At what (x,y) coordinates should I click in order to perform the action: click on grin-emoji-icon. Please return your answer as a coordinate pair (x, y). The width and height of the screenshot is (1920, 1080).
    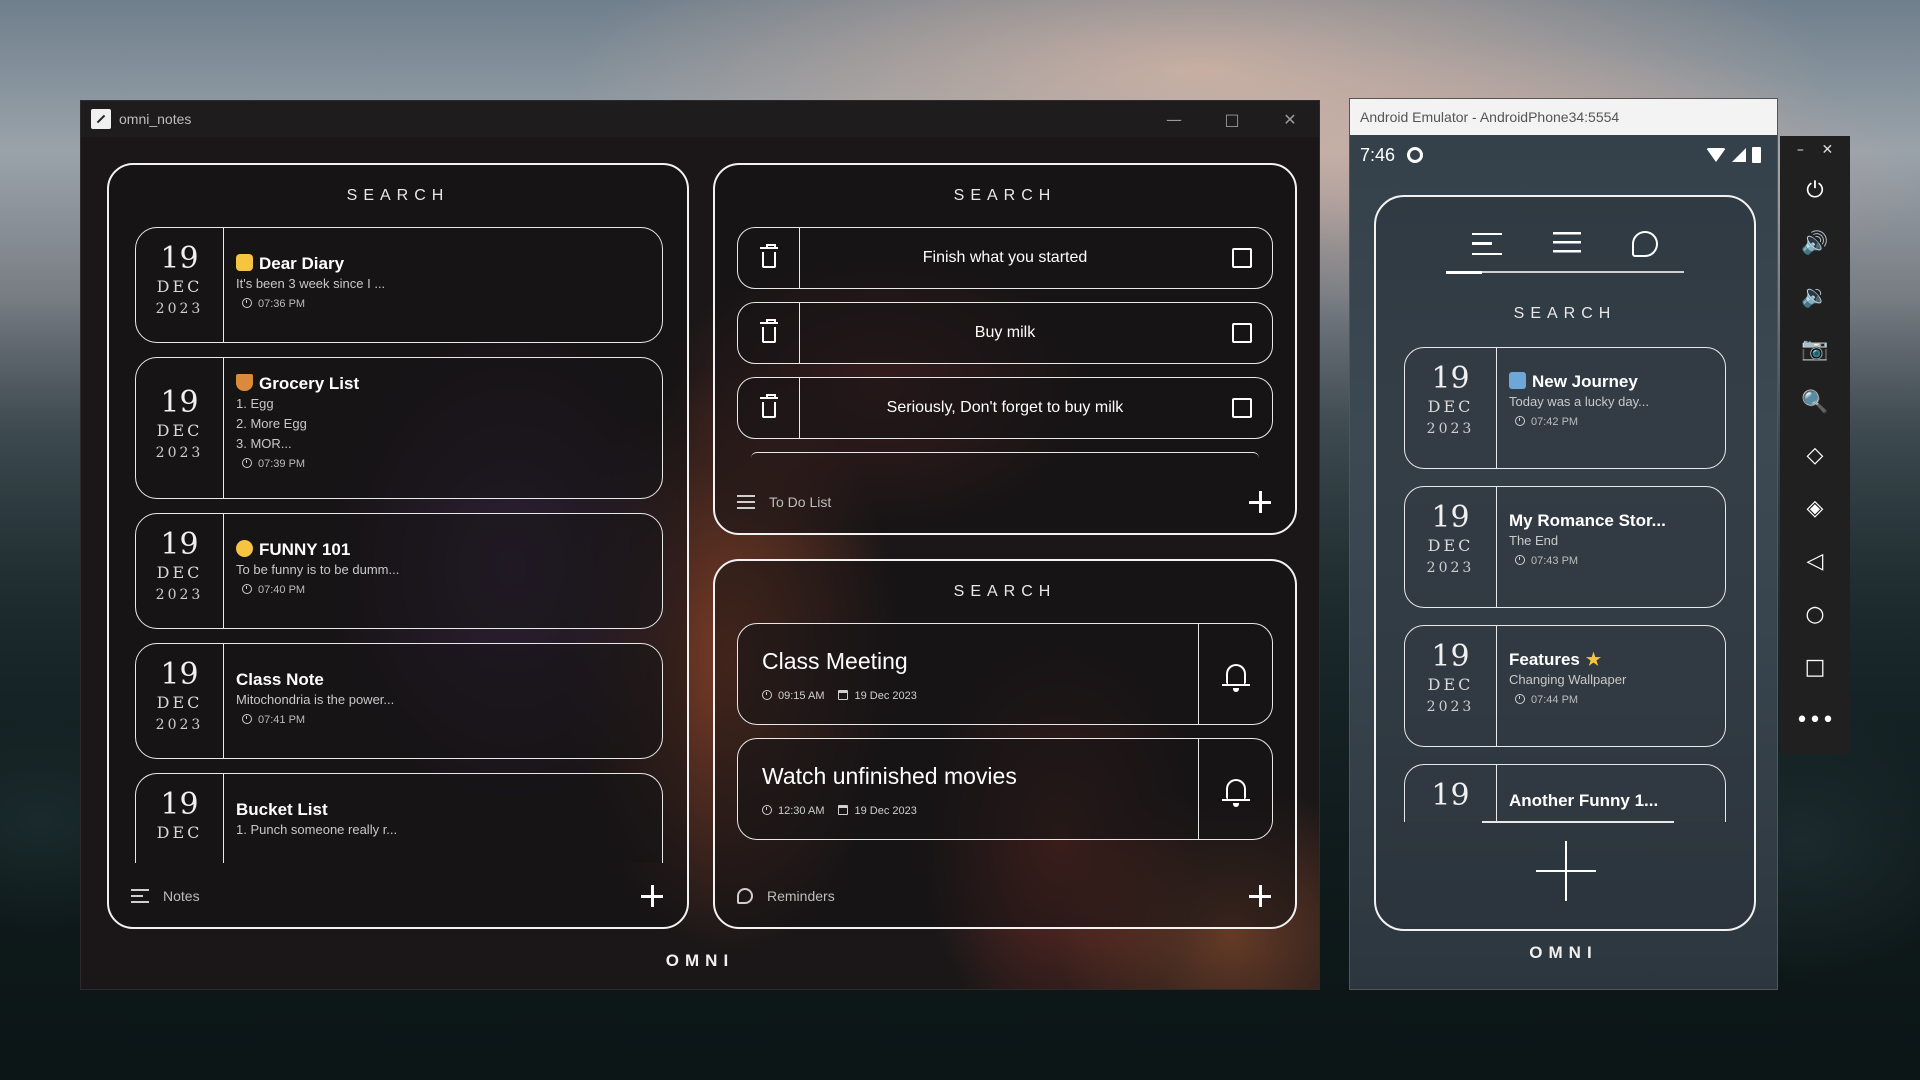
    Looking at the image, I should click on (244, 548).